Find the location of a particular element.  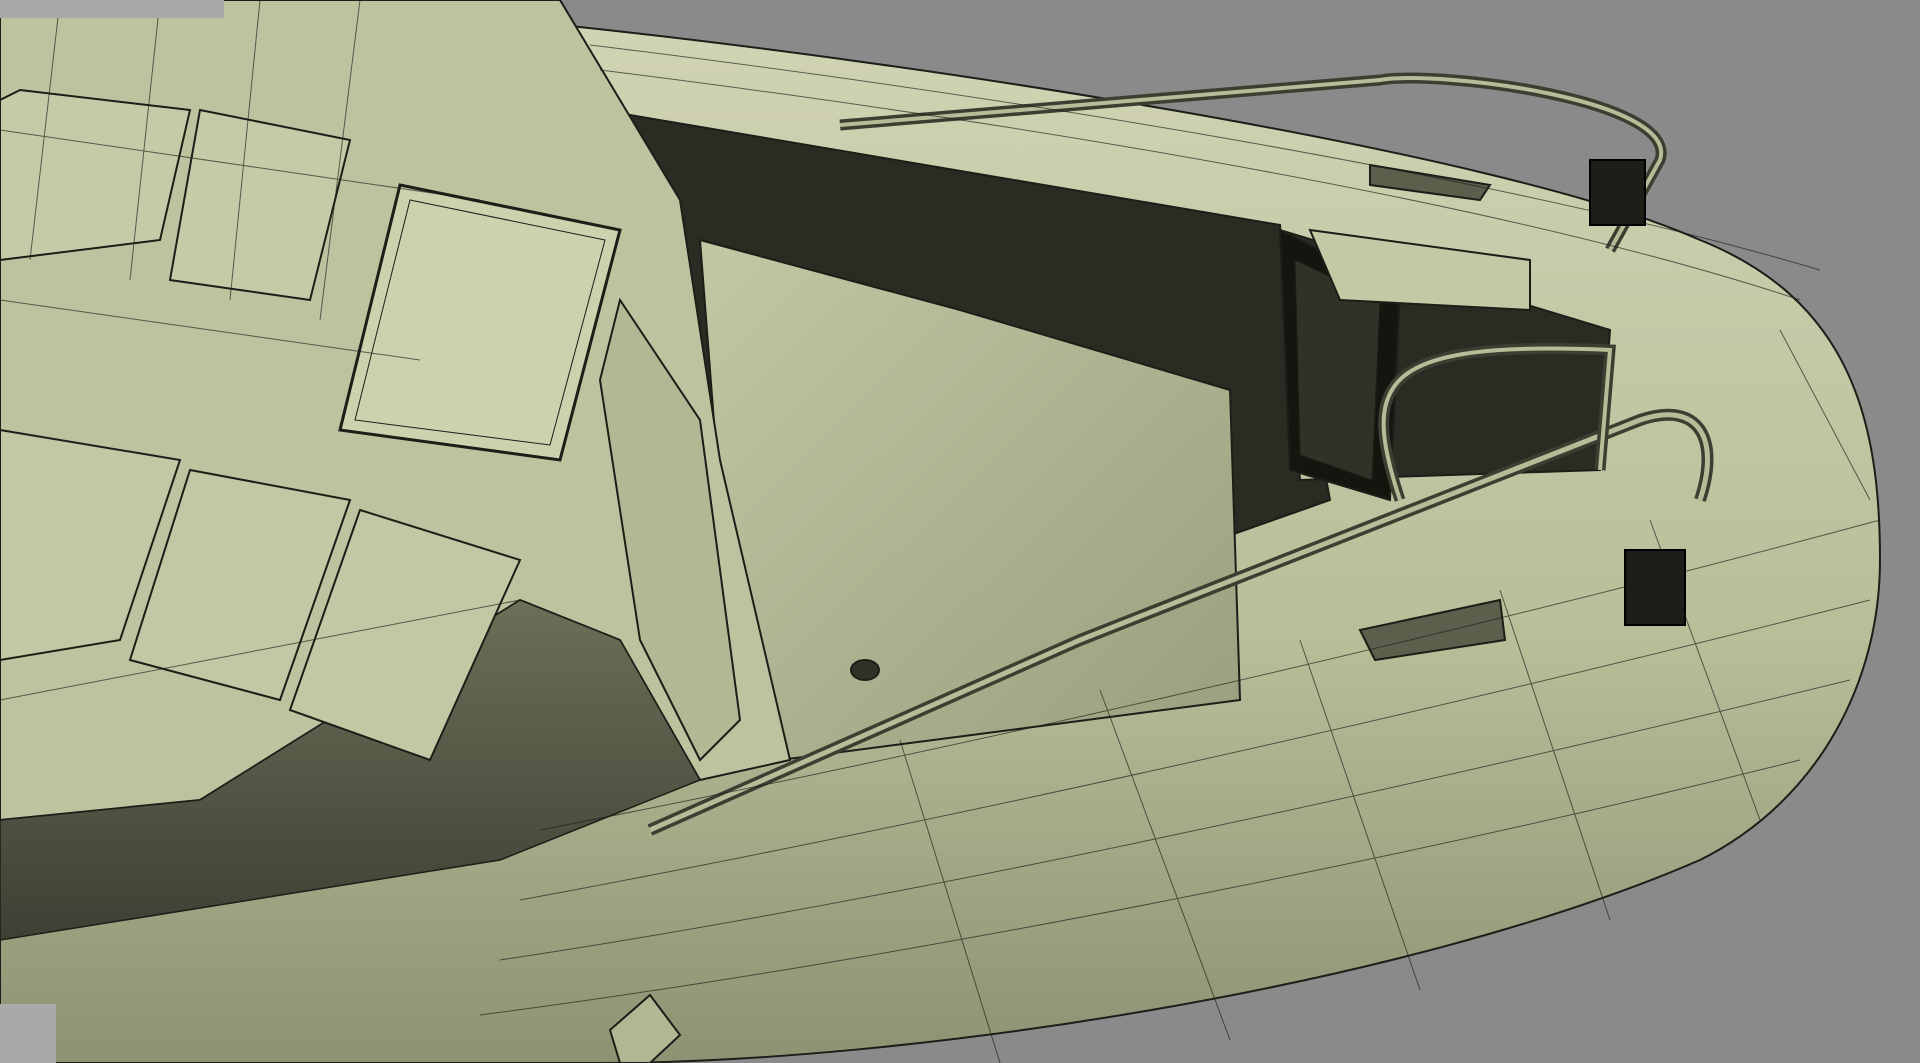

viewport-corner-block is located at coordinates (28, 1033).